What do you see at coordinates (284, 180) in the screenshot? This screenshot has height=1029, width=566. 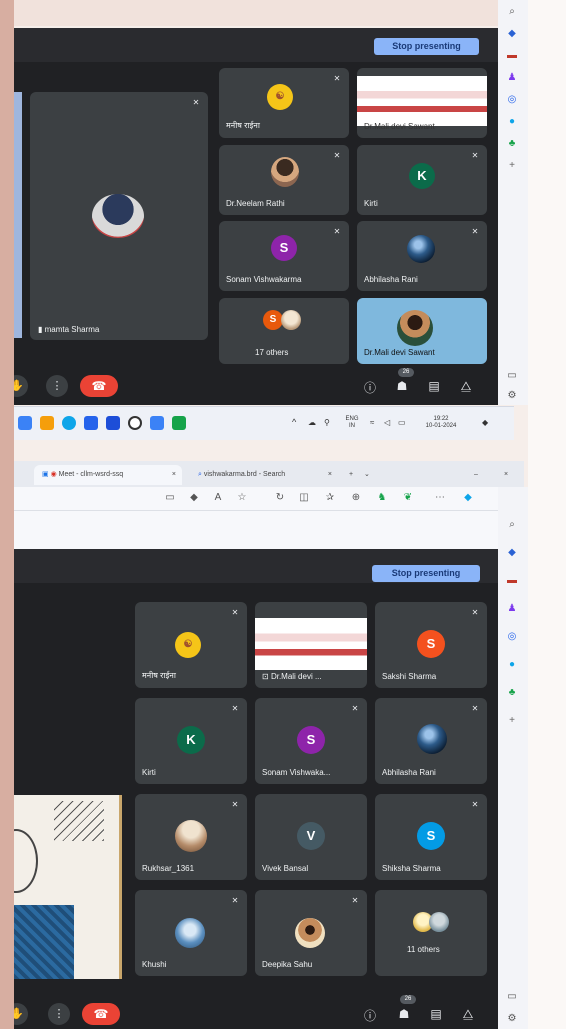 I see `participant-tile: ✕ Dr.Neelam Rathi` at bounding box center [284, 180].